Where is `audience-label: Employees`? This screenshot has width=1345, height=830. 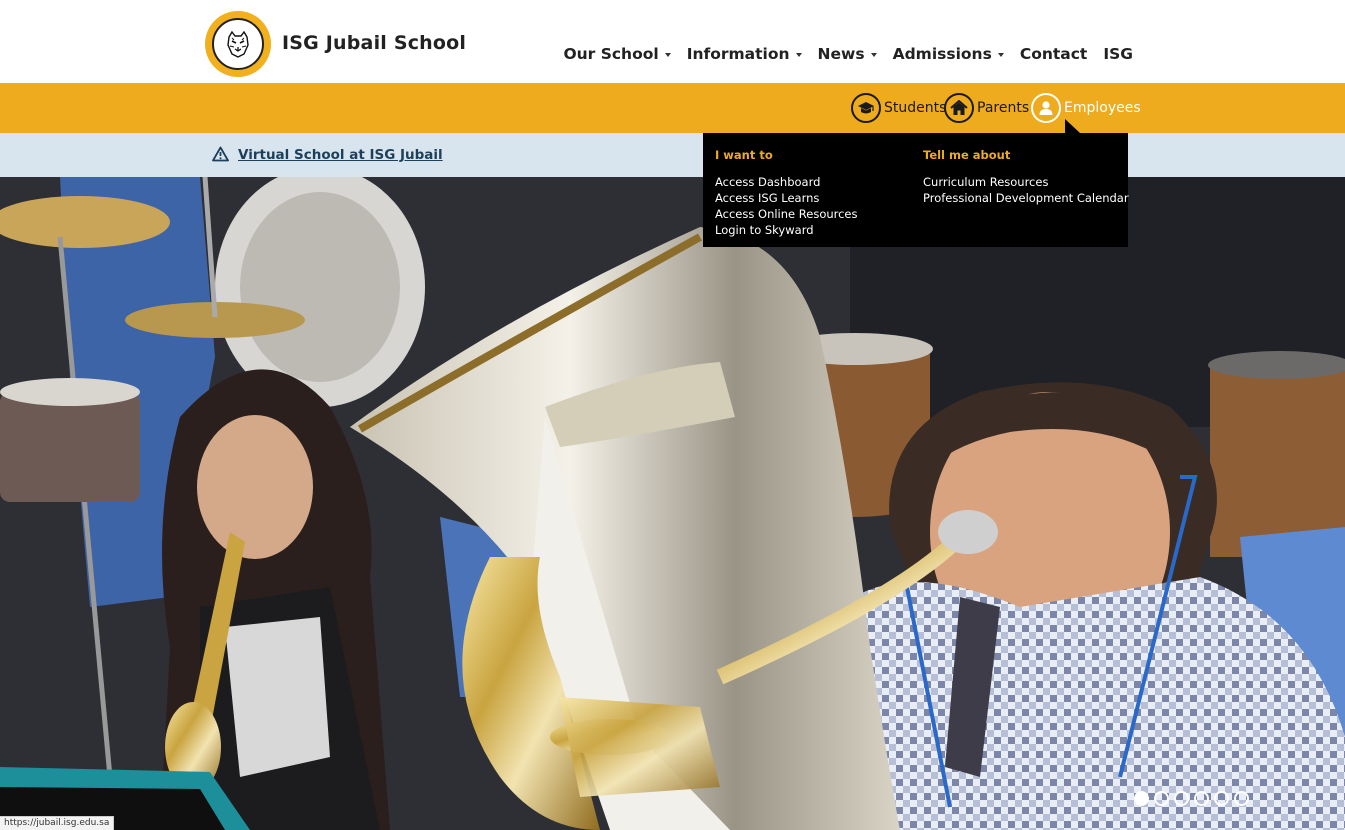 audience-label: Employees is located at coordinates (1102, 108).